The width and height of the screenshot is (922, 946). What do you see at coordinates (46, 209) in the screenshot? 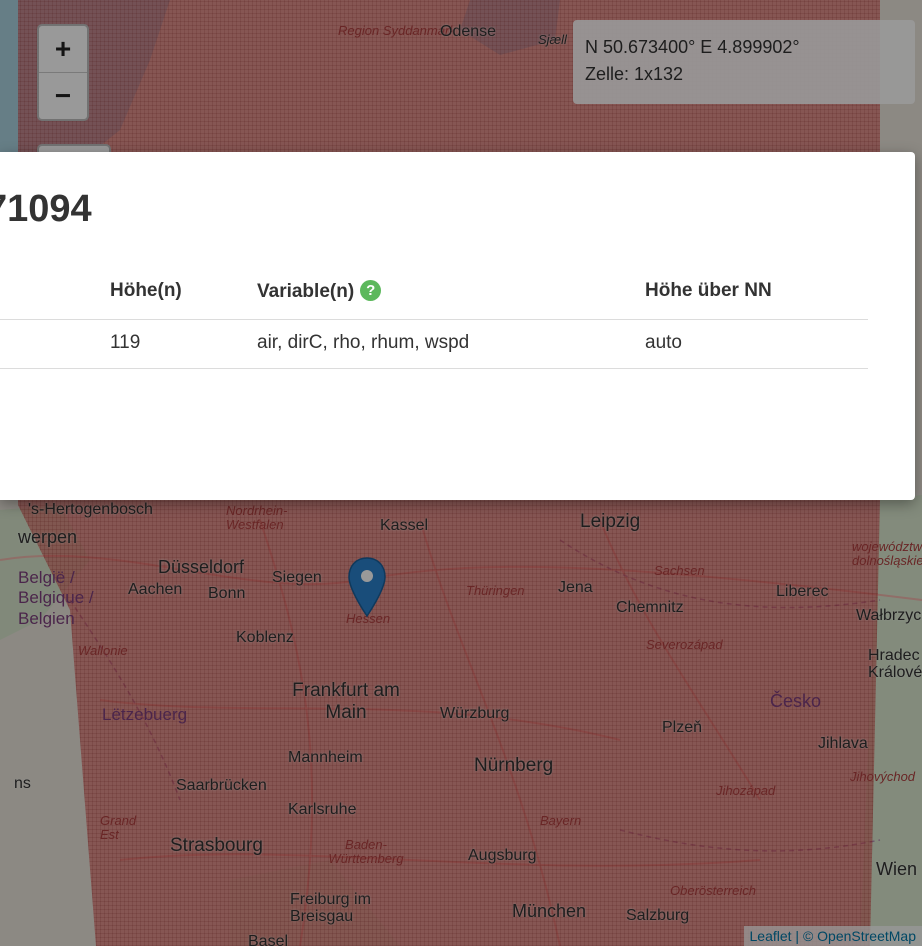
I see `modal-title: 71094` at bounding box center [46, 209].